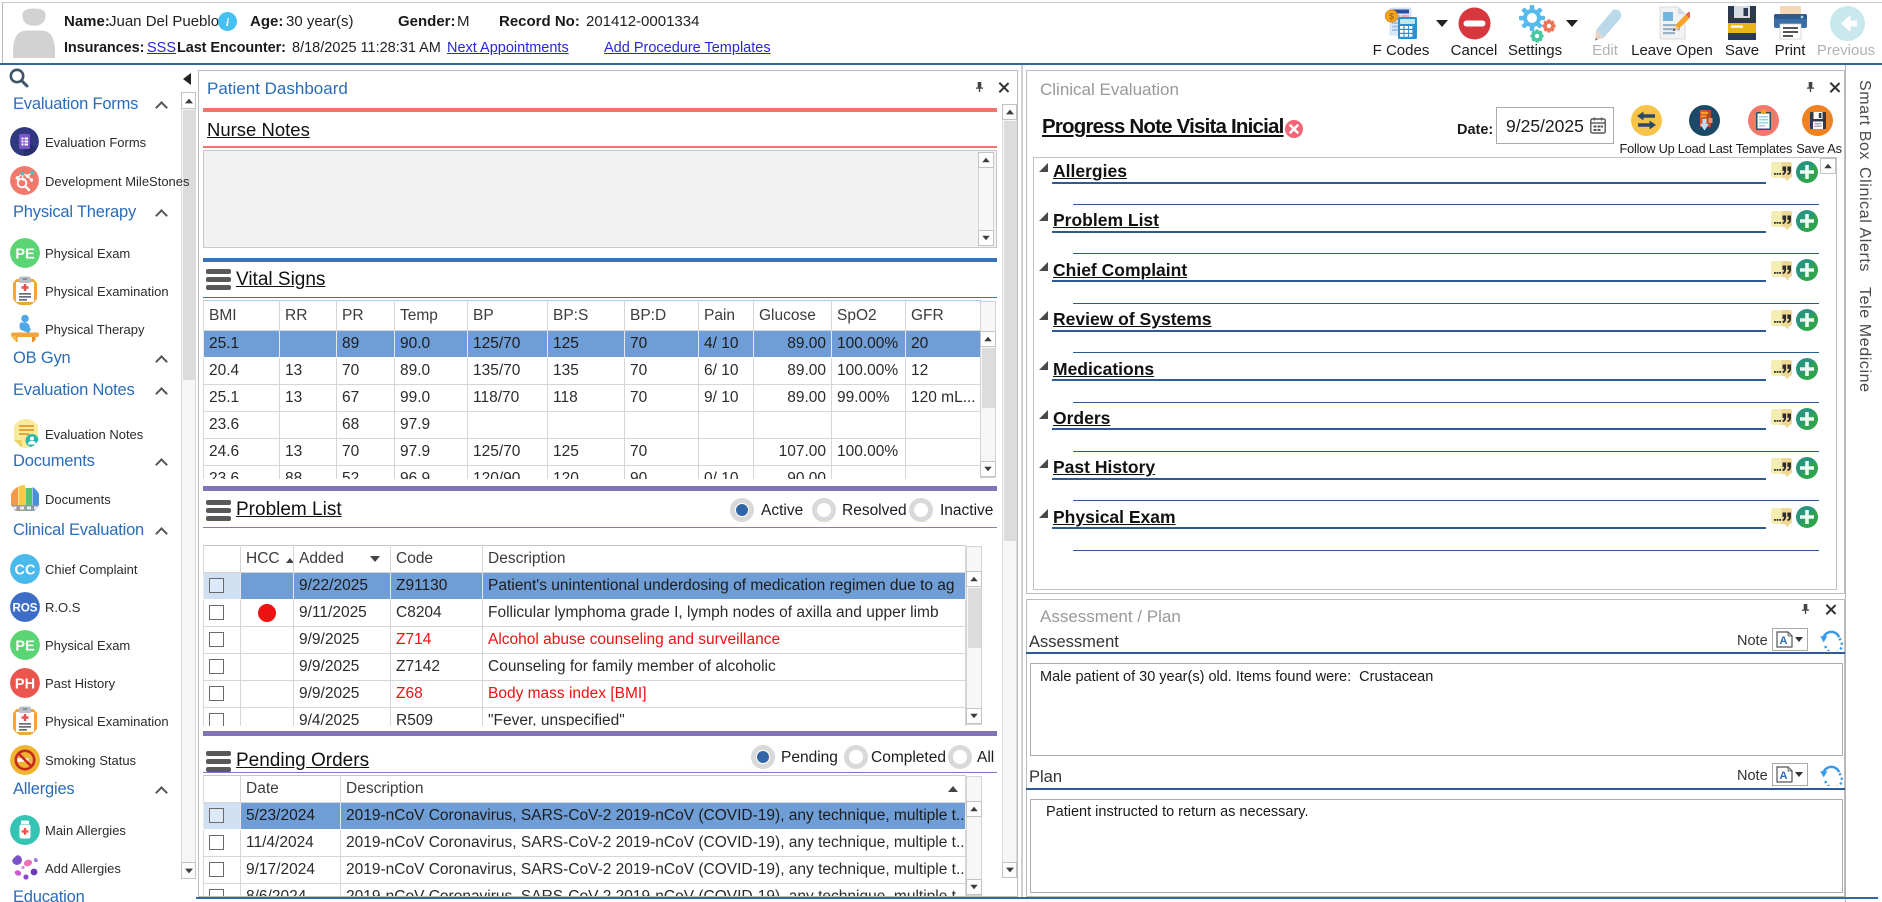  Describe the element at coordinates (25, 685) in the screenshot. I see `svg-text: PH` at that location.